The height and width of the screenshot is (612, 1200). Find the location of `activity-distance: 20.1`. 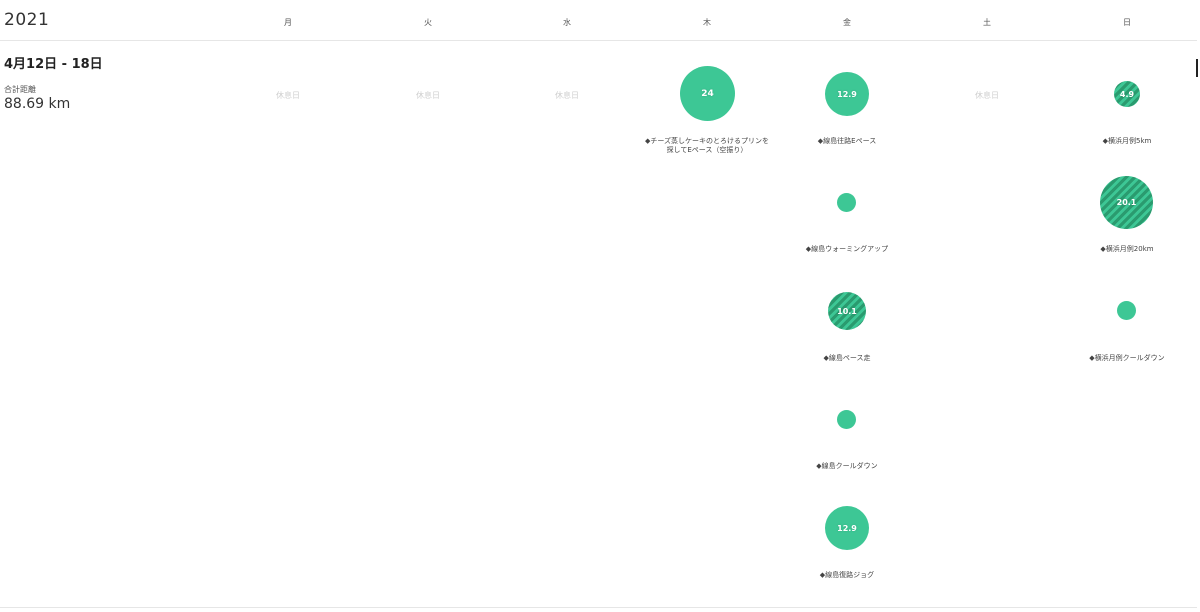

activity-distance: 20.1 is located at coordinates (1126, 202).